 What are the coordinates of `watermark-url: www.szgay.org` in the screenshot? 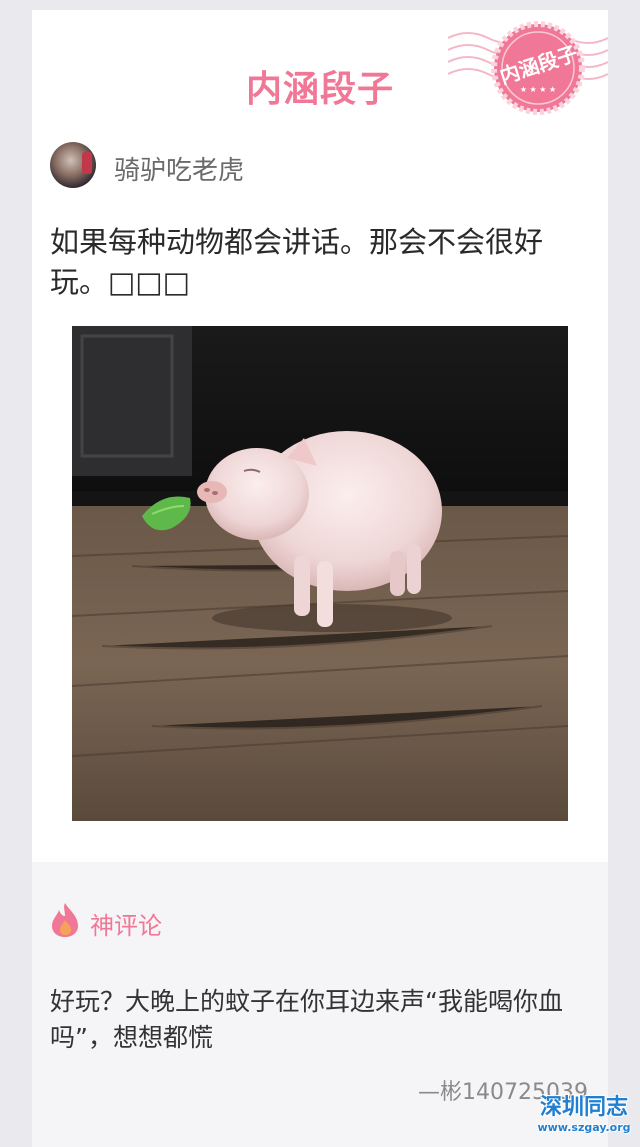 It's located at (584, 1127).